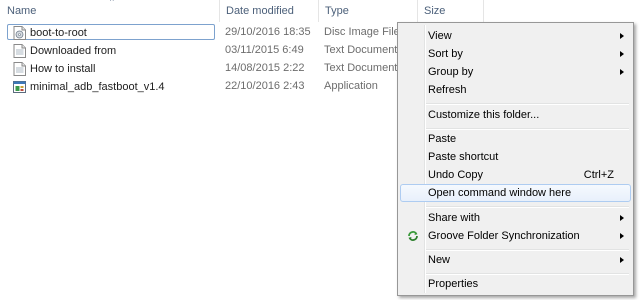 The height and width of the screenshot is (300, 640). Describe the element at coordinates (500, 193) in the screenshot. I see `menu-item-label: Open command window here` at that location.